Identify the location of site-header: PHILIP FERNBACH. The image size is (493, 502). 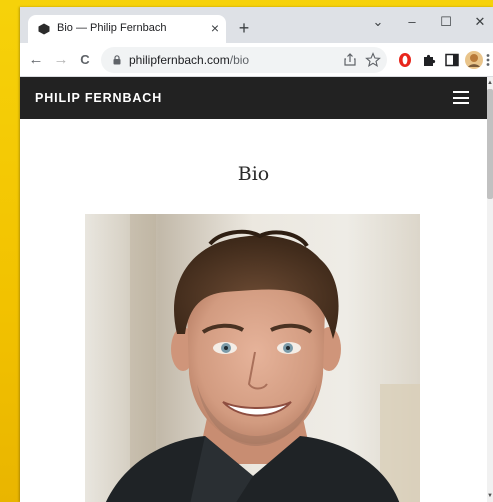
(253, 98).